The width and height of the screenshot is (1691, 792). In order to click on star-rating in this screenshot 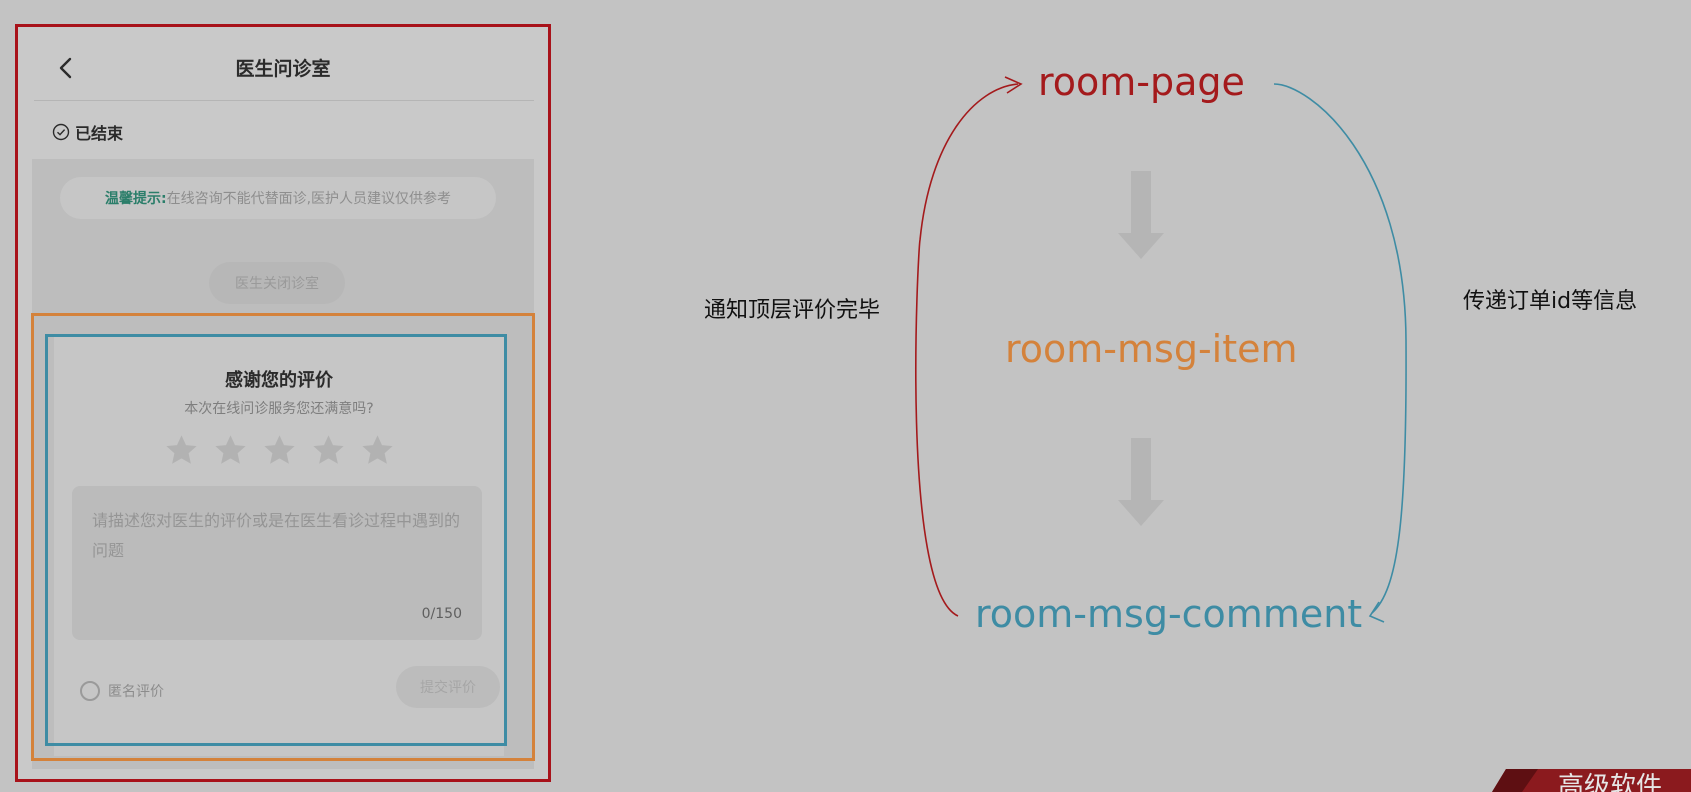, I will do `click(279, 450)`.